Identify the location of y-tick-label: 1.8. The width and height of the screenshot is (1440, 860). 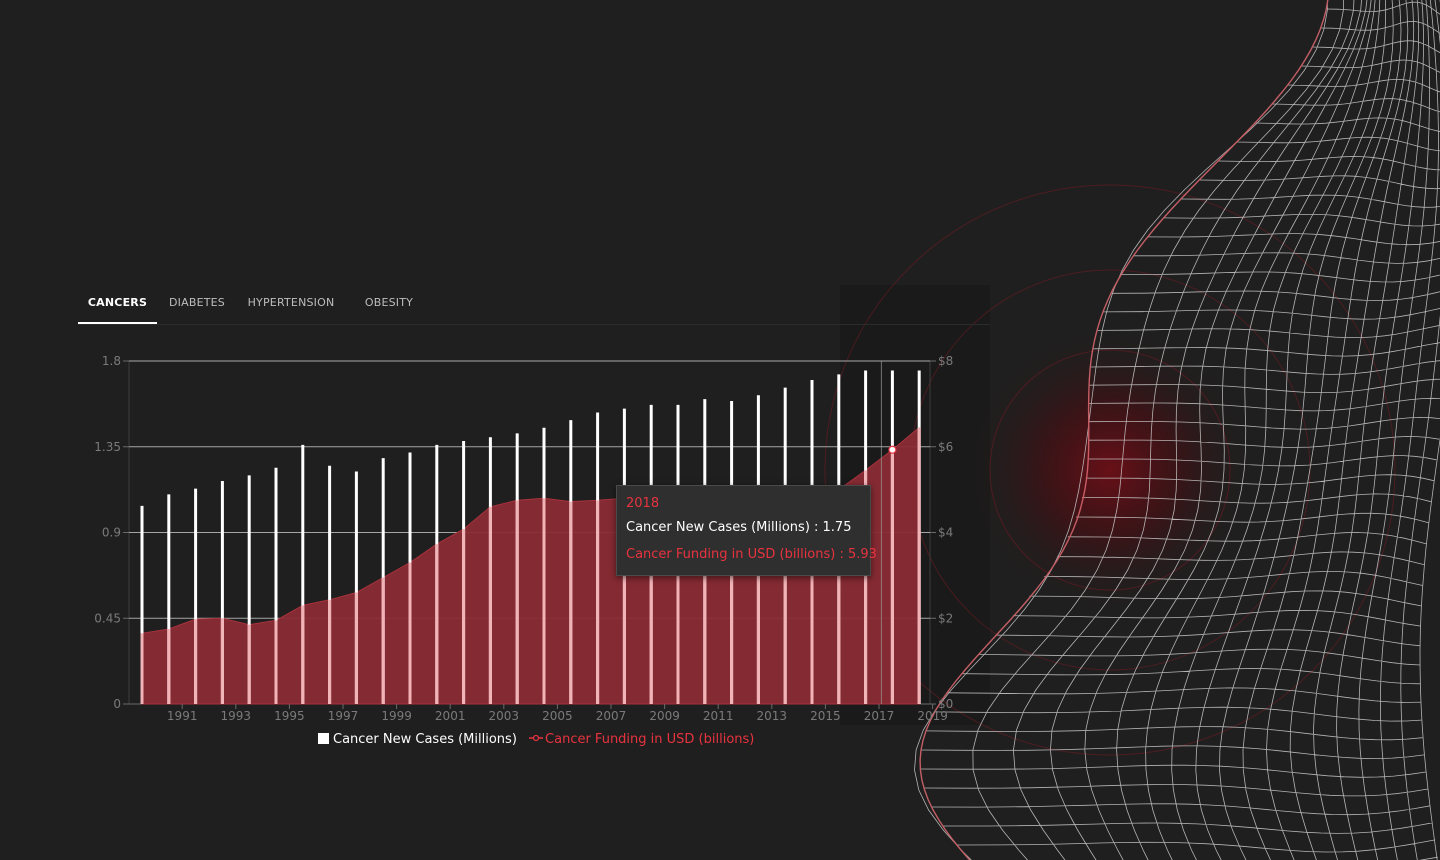
(111, 361).